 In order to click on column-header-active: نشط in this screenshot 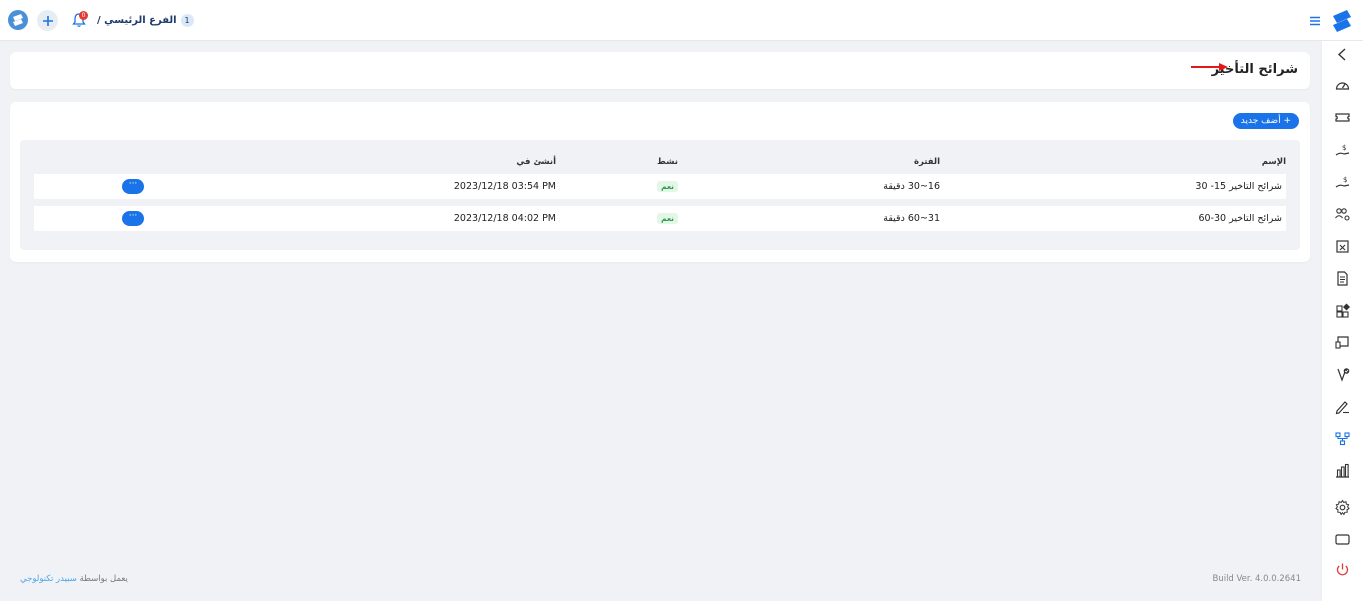, I will do `click(667, 162)`.